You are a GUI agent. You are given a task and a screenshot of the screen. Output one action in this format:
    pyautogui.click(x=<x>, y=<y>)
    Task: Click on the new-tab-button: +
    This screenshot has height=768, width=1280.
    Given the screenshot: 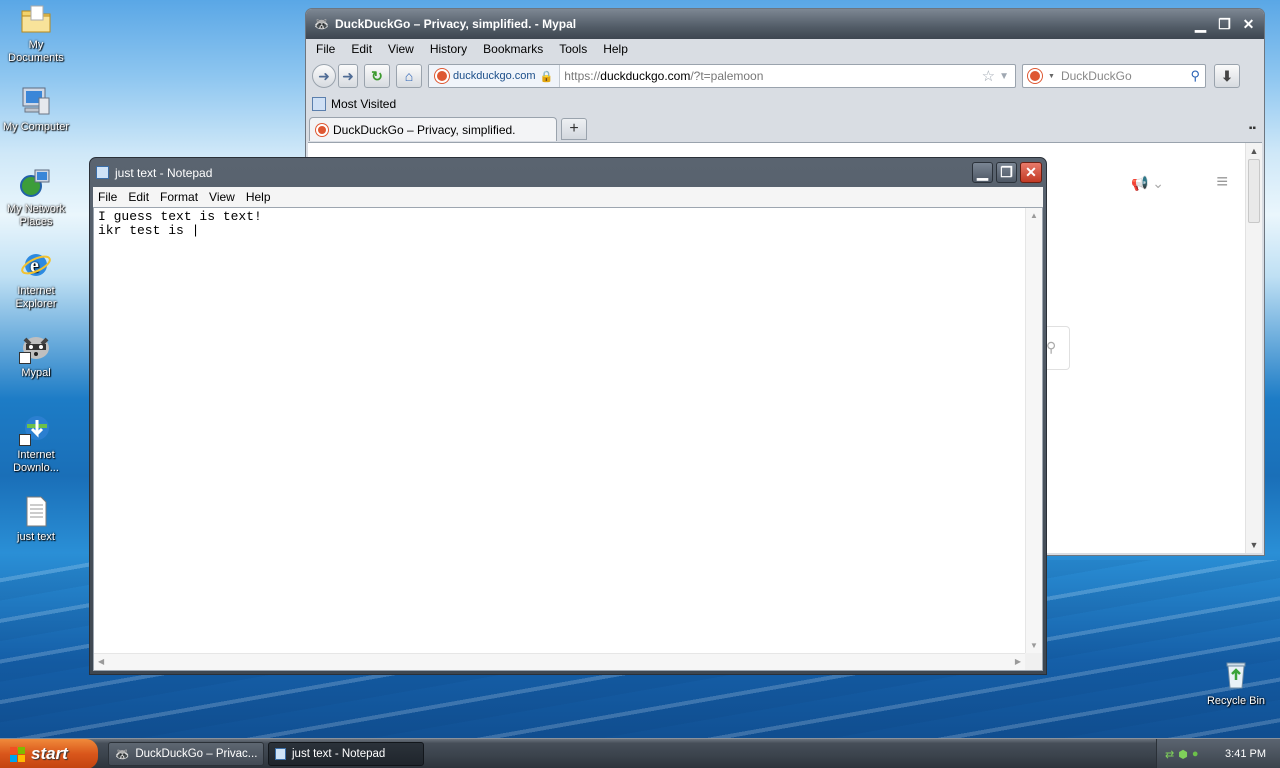 What is the action you would take?
    pyautogui.click(x=574, y=129)
    